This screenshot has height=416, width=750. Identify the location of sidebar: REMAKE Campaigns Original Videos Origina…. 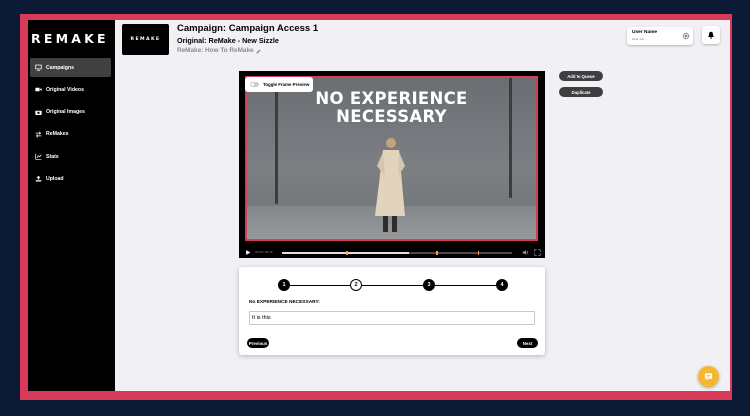
(71, 205).